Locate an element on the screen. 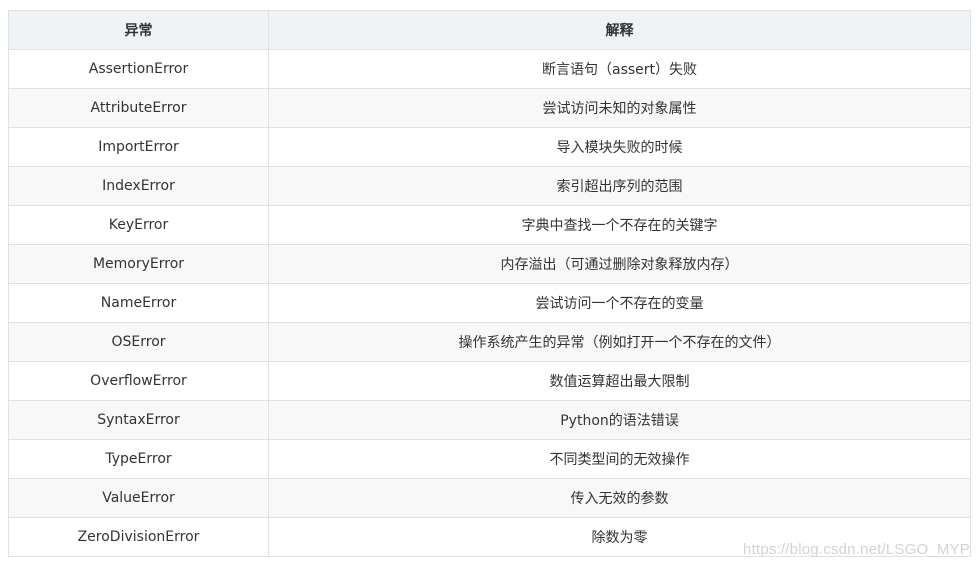  table-row: MemoryError 内存溢出（可通过删除对象释放内存） is located at coordinates (489, 264).